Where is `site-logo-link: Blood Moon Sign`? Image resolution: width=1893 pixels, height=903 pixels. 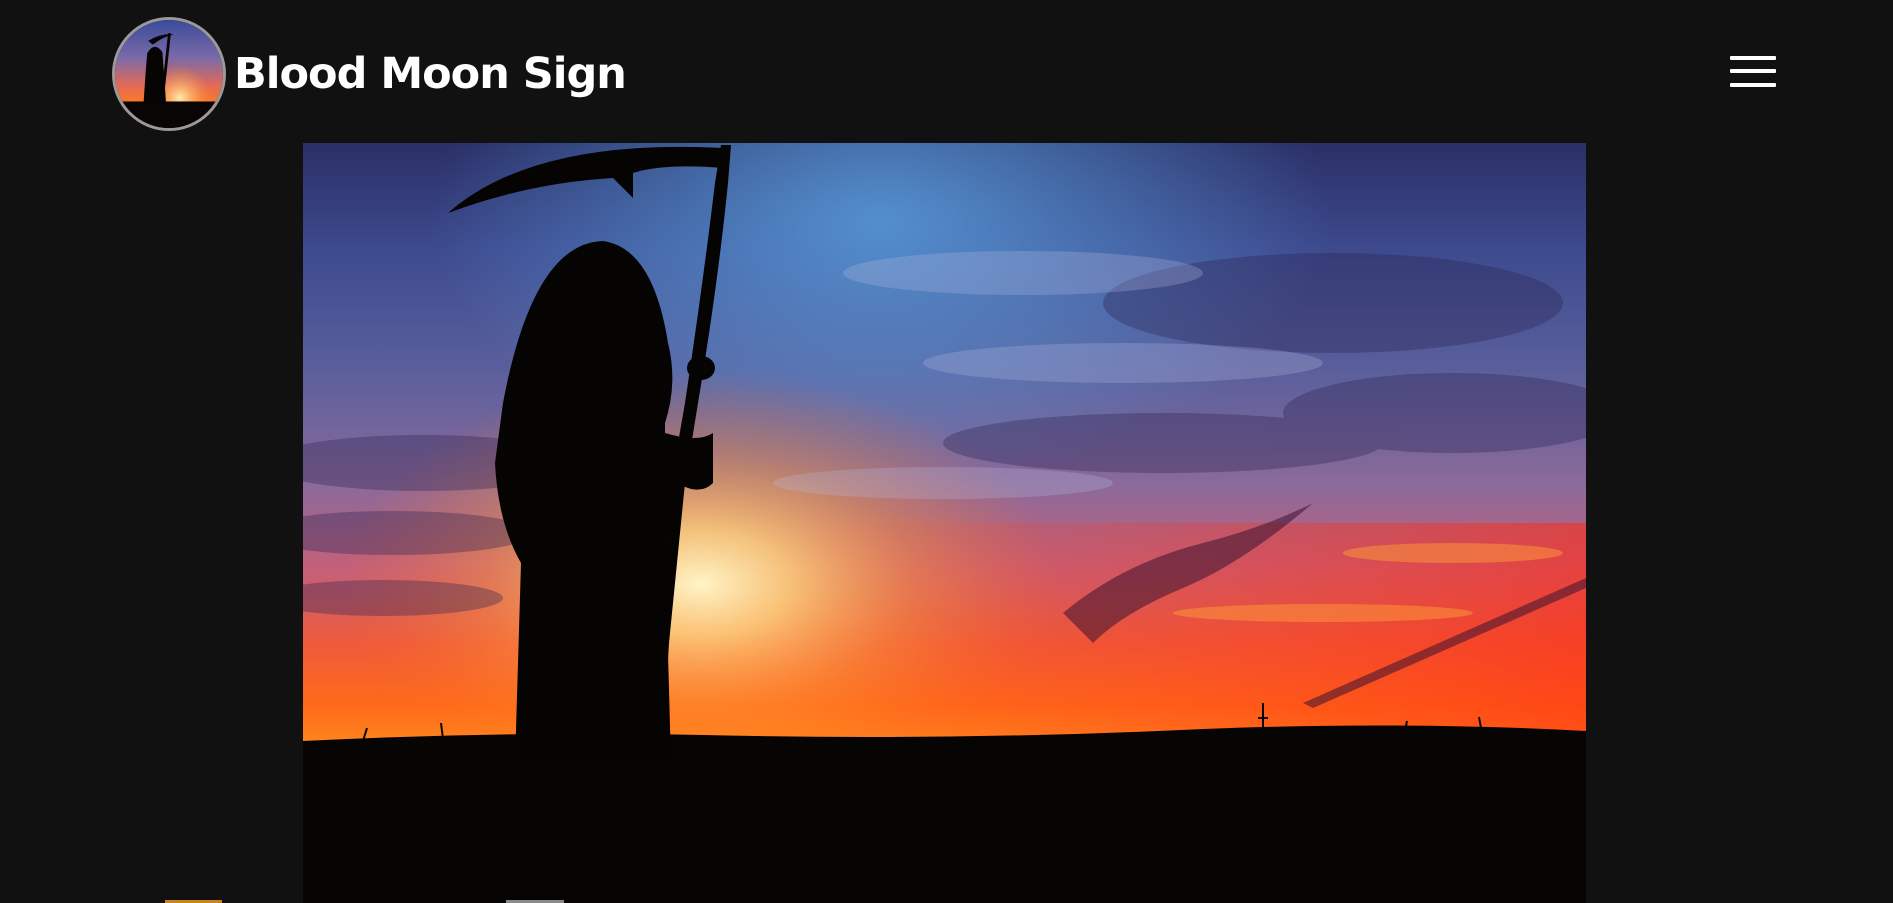
site-logo-link: Blood Moon Sign is located at coordinates (369, 74).